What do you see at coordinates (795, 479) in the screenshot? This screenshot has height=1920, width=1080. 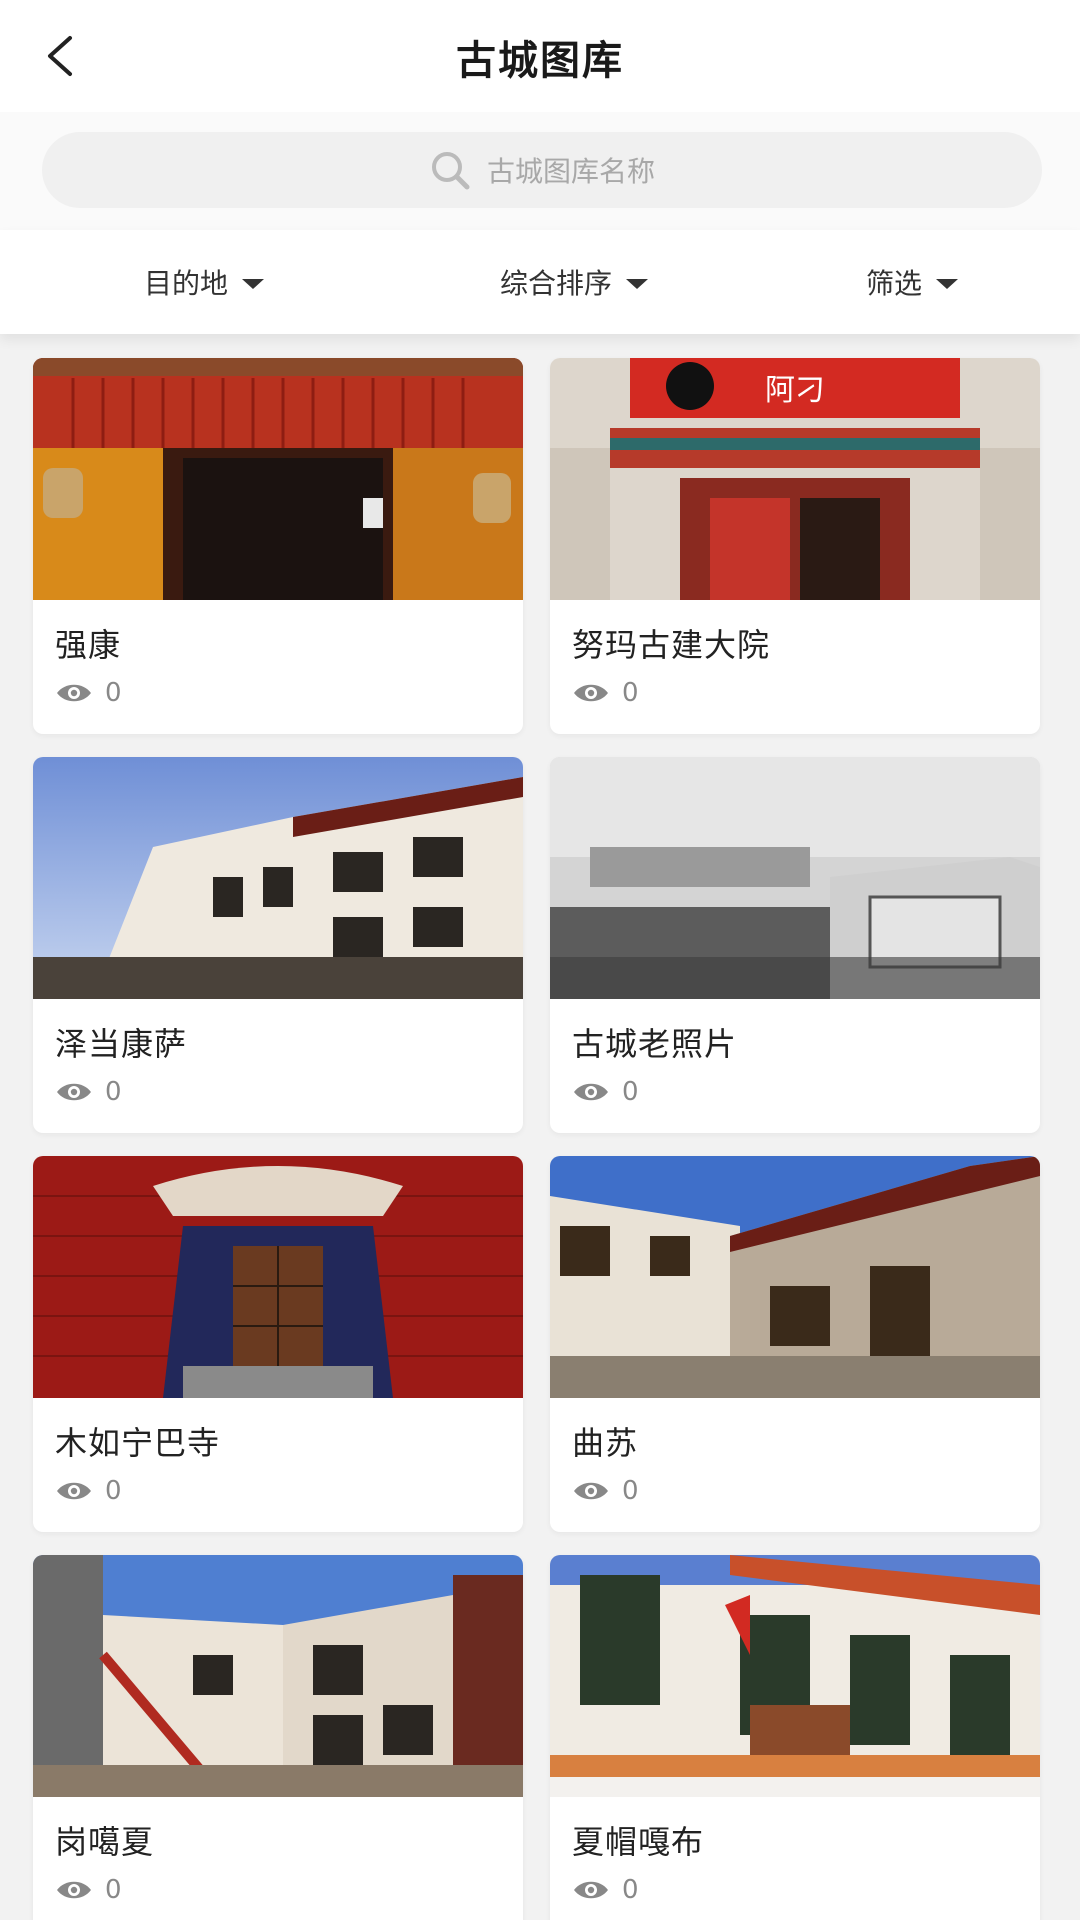 I see `card-photo: 阿刁` at bounding box center [795, 479].